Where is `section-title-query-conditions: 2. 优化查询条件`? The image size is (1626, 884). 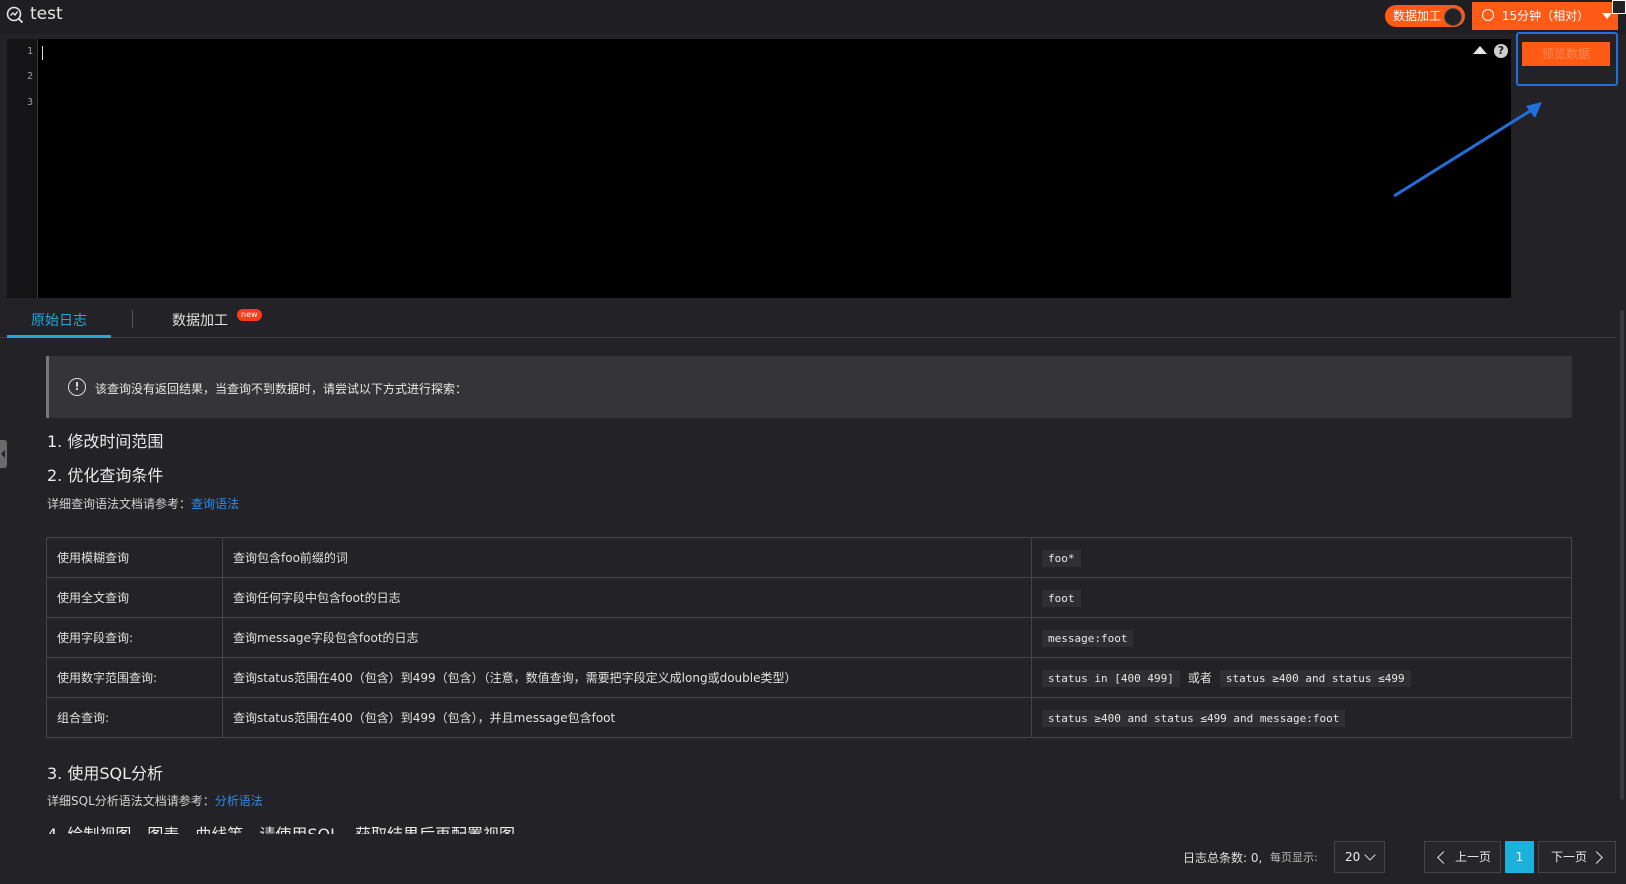 section-title-query-conditions: 2. 优化查询条件 is located at coordinates (105, 475).